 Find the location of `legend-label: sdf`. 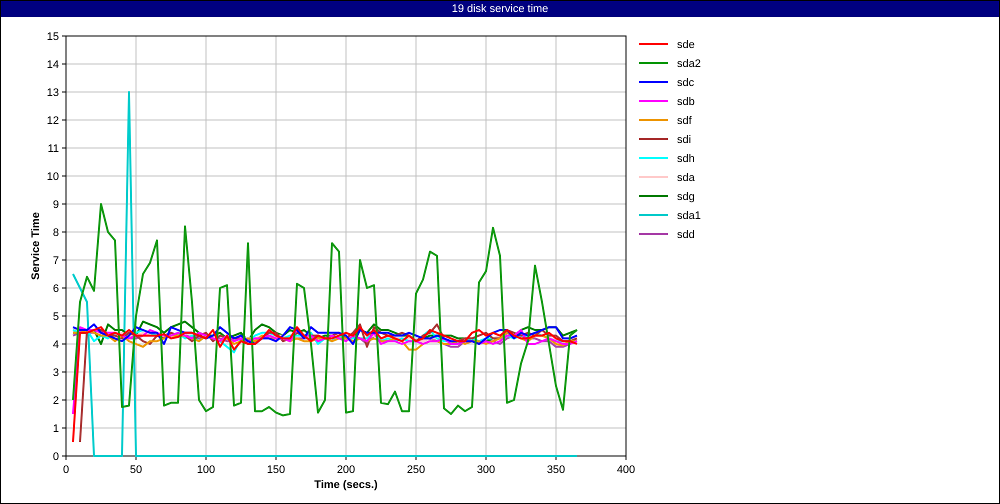

legend-label: sdf is located at coordinates (684, 121).